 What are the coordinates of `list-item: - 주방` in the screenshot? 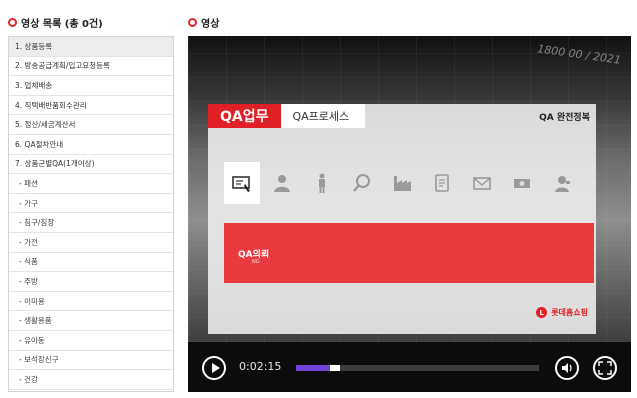 It's located at (91, 282).